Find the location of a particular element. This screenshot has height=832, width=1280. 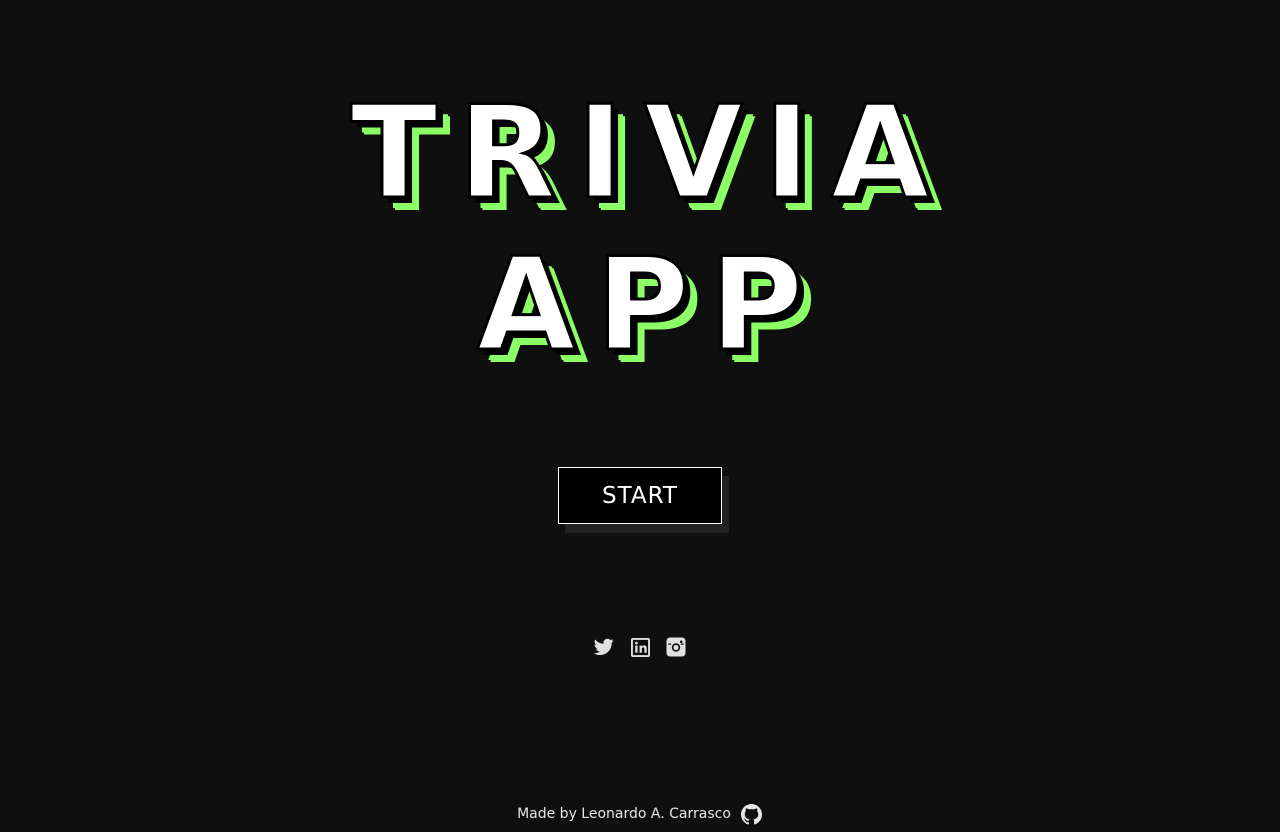

linkedin-link is located at coordinates (640, 647).